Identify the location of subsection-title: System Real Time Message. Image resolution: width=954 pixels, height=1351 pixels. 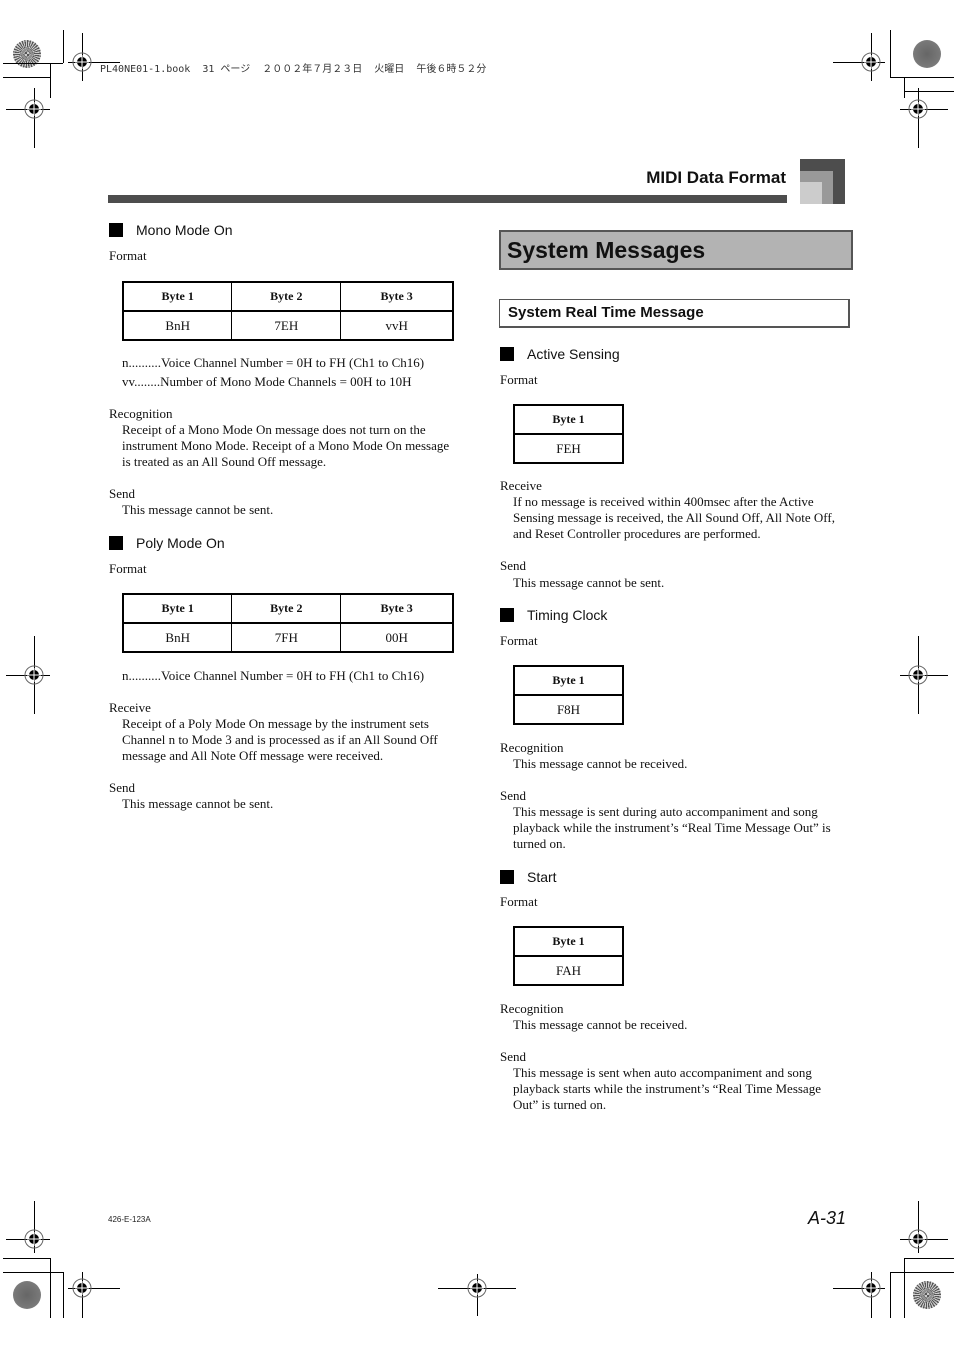
(674, 313).